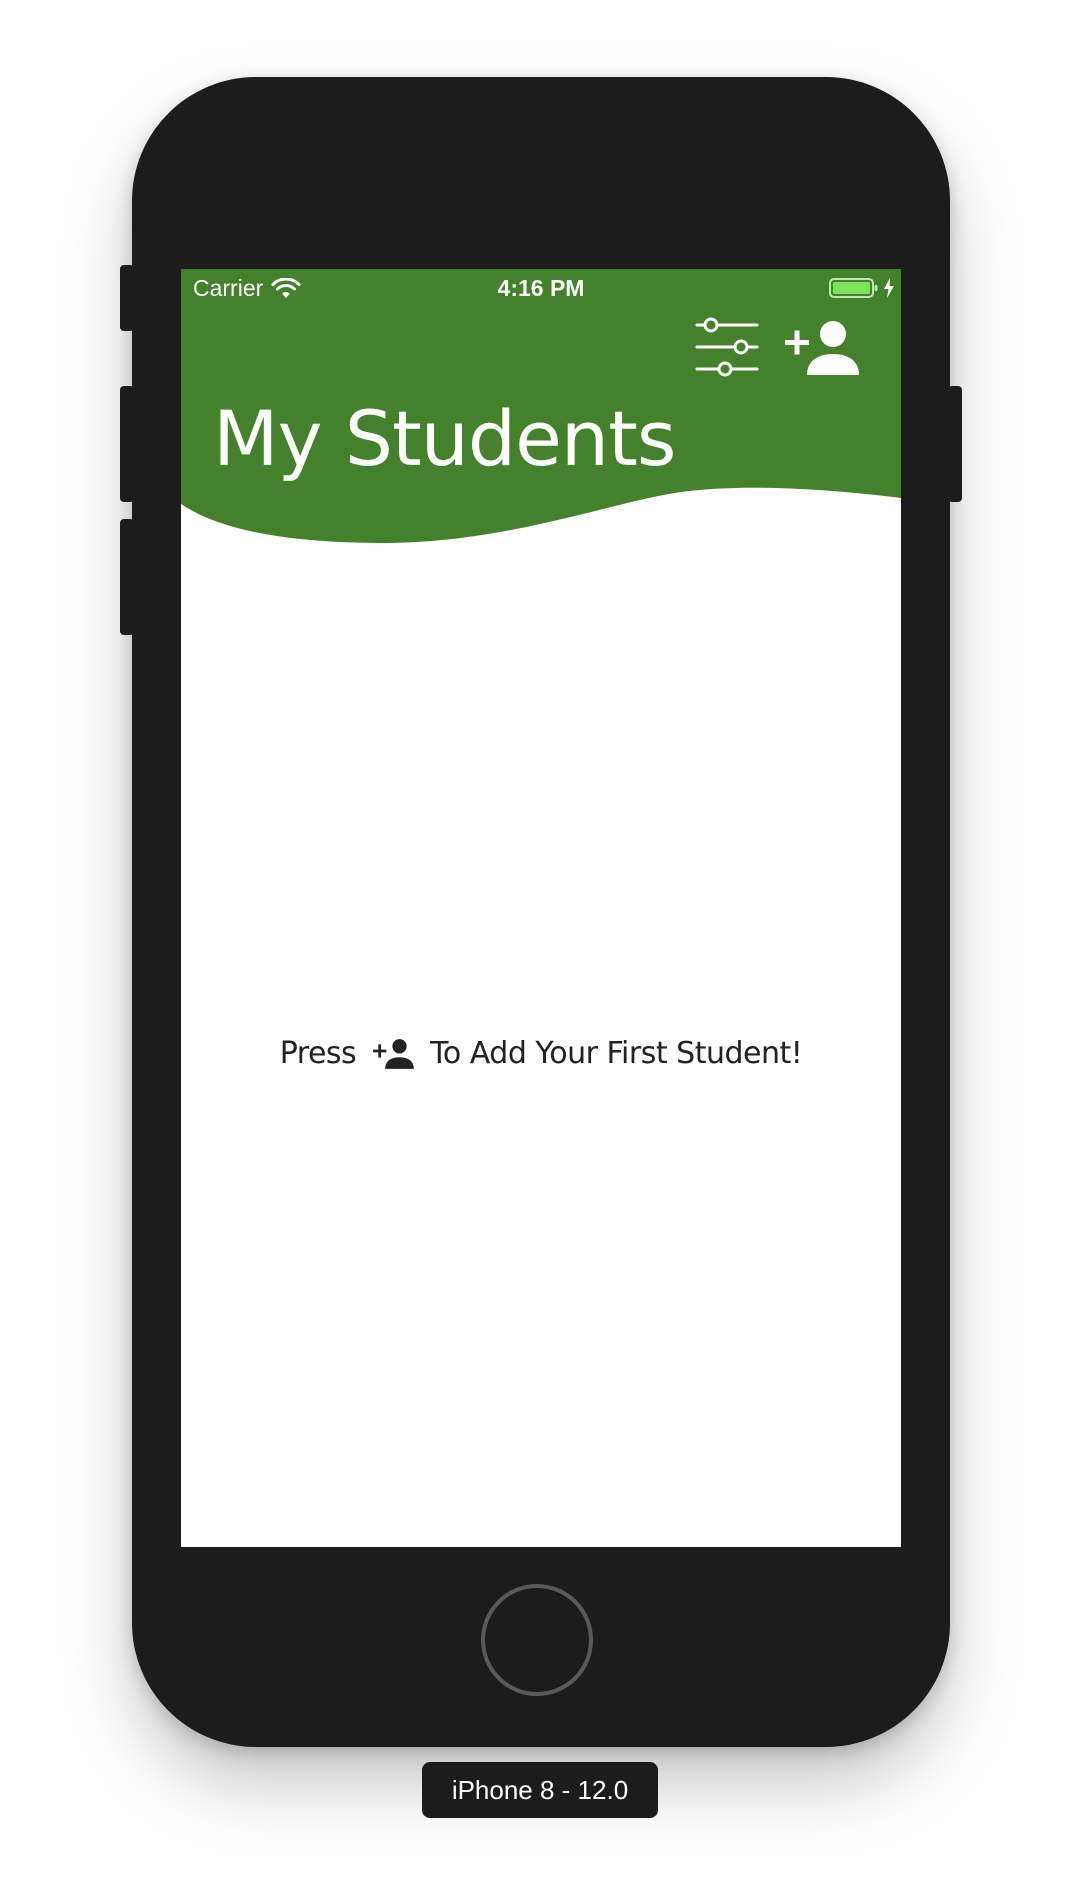 The height and width of the screenshot is (1900, 1088). I want to click on empty-state-message: Press To Add Your First Student!, so click(541, 1053).